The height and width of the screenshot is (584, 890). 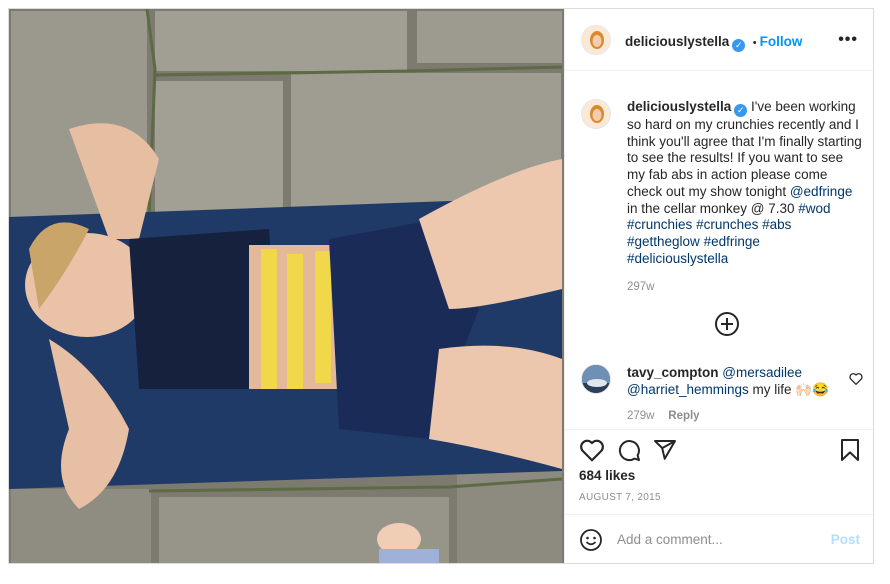 I want to click on comment-meta: 279w Reply, so click(x=737, y=415).